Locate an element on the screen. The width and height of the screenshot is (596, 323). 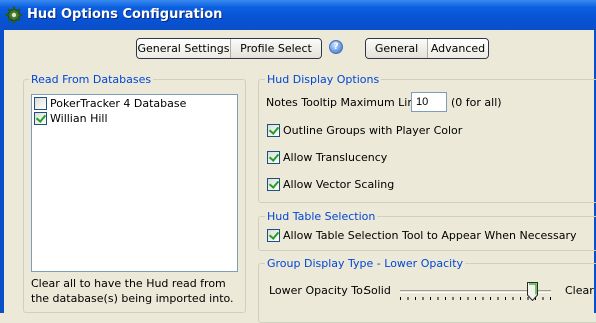
translucency-checkbox is located at coordinates (273, 157).